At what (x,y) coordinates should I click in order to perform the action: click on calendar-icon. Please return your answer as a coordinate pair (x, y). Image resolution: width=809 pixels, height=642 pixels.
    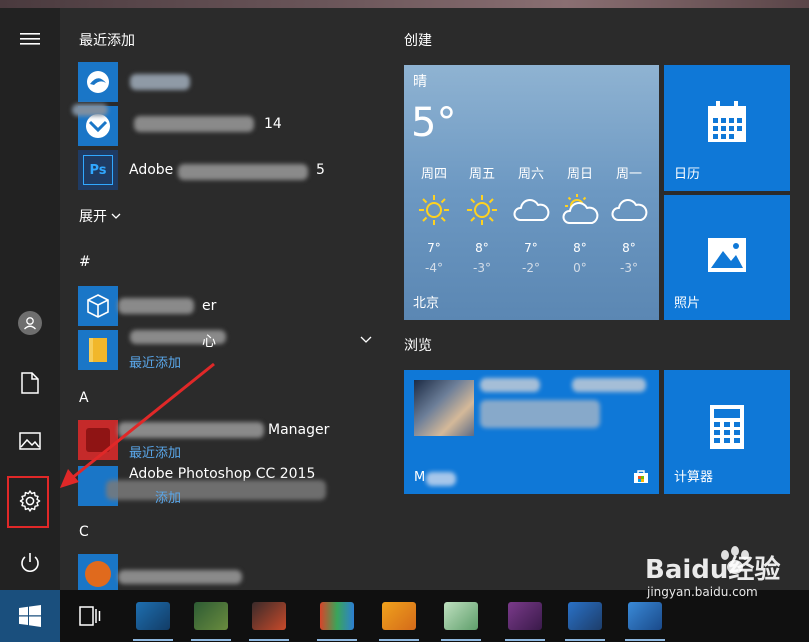
    Looking at the image, I should click on (727, 121).